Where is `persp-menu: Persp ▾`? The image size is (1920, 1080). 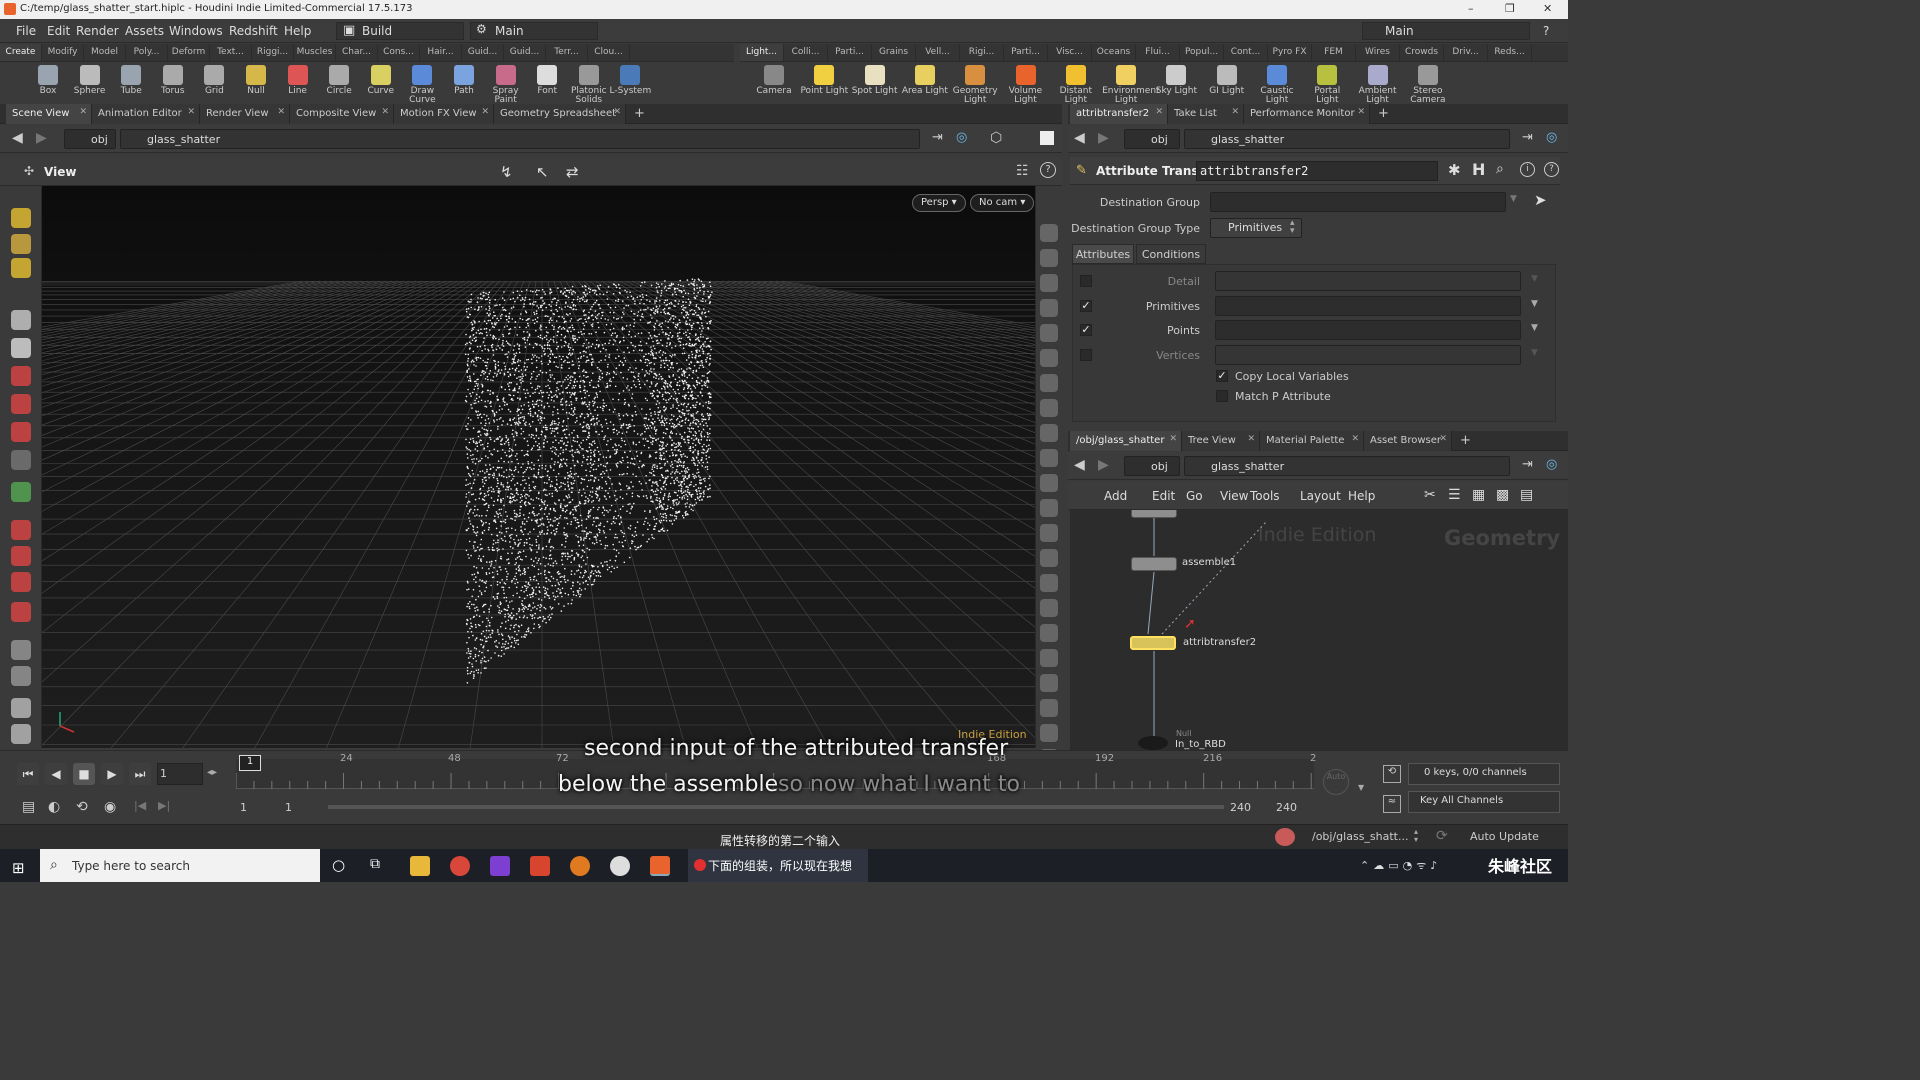
persp-menu: Persp ▾ is located at coordinates (939, 203).